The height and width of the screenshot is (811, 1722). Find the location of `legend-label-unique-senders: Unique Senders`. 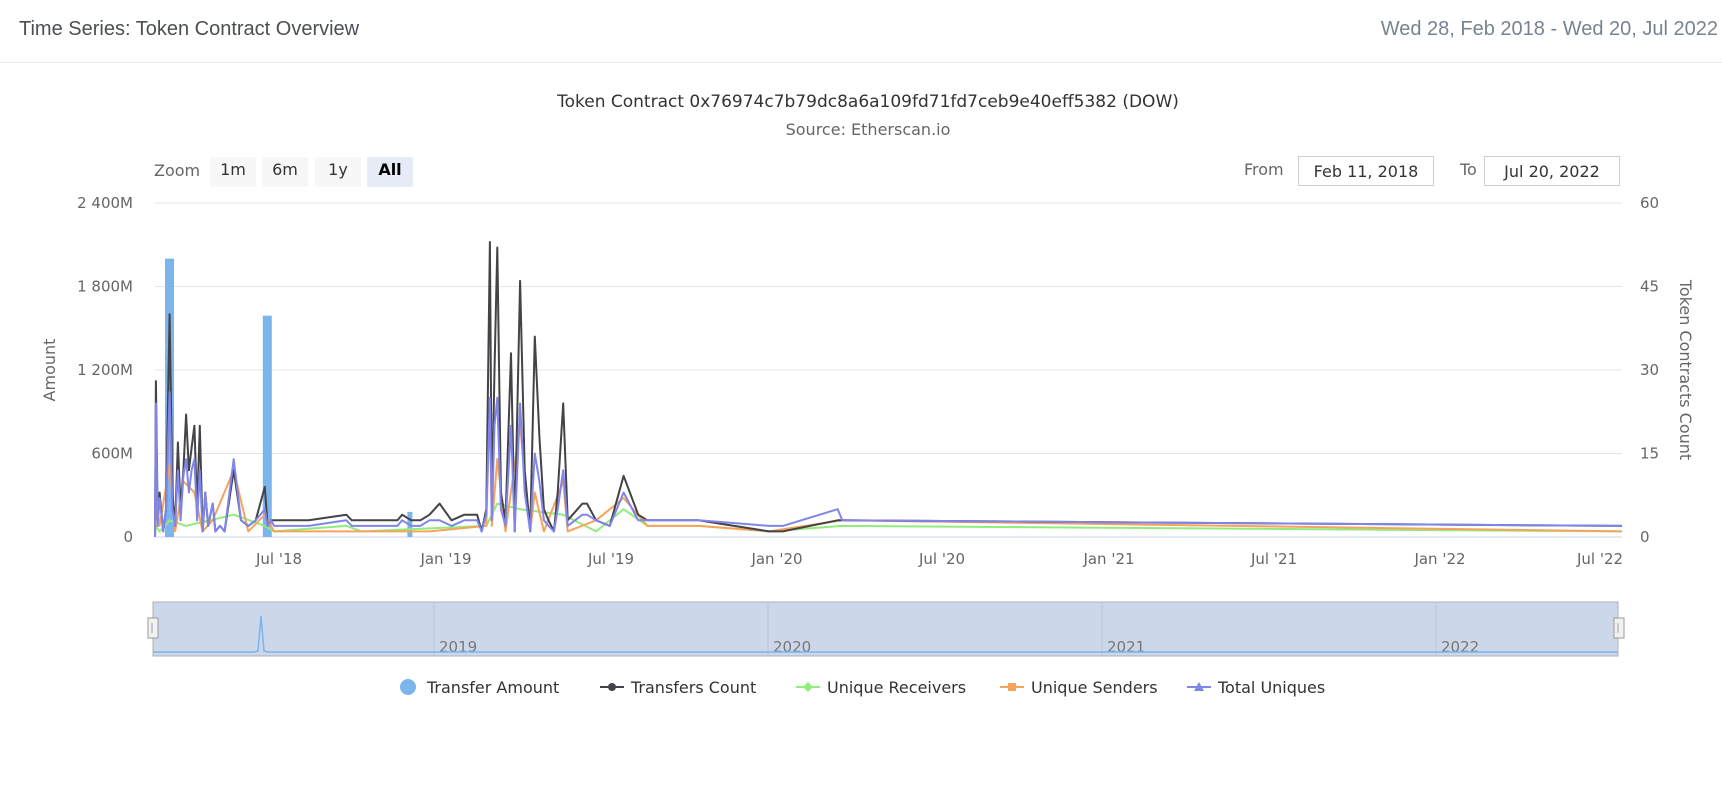

legend-label-unique-senders: Unique Senders is located at coordinates (1094, 687).